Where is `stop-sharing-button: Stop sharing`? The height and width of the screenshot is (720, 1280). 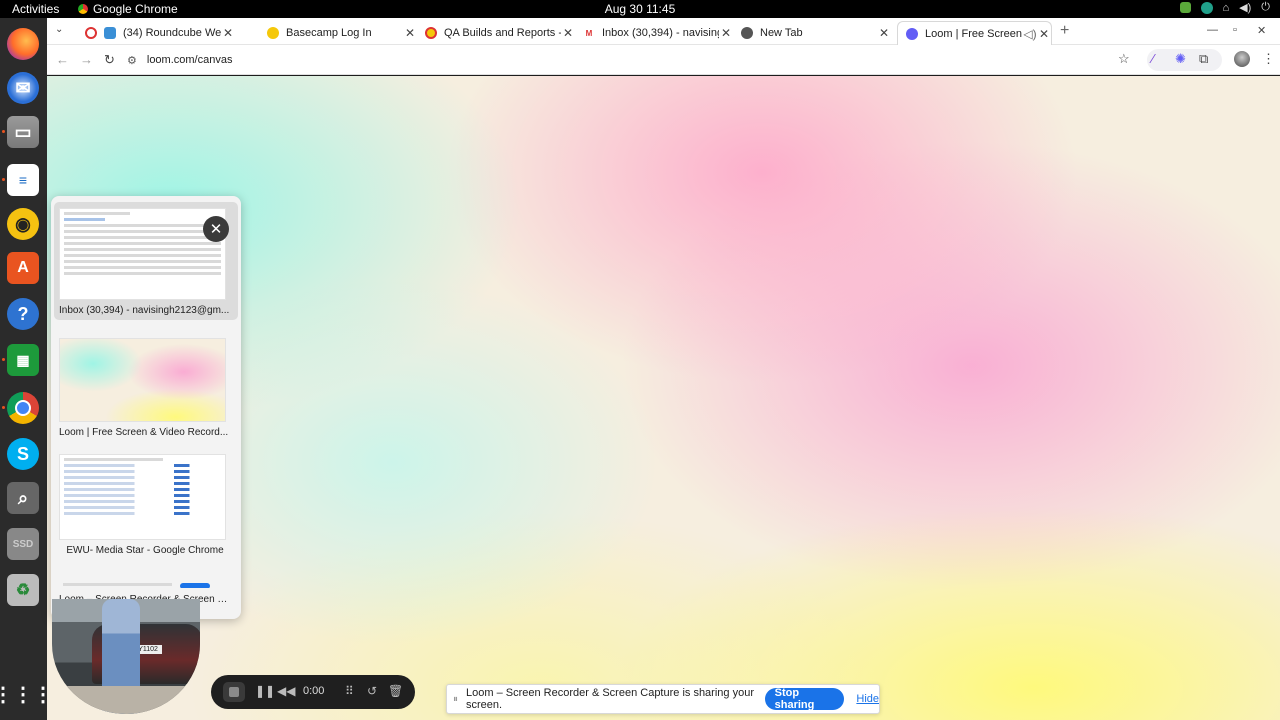 stop-sharing-button: Stop sharing is located at coordinates (804, 699).